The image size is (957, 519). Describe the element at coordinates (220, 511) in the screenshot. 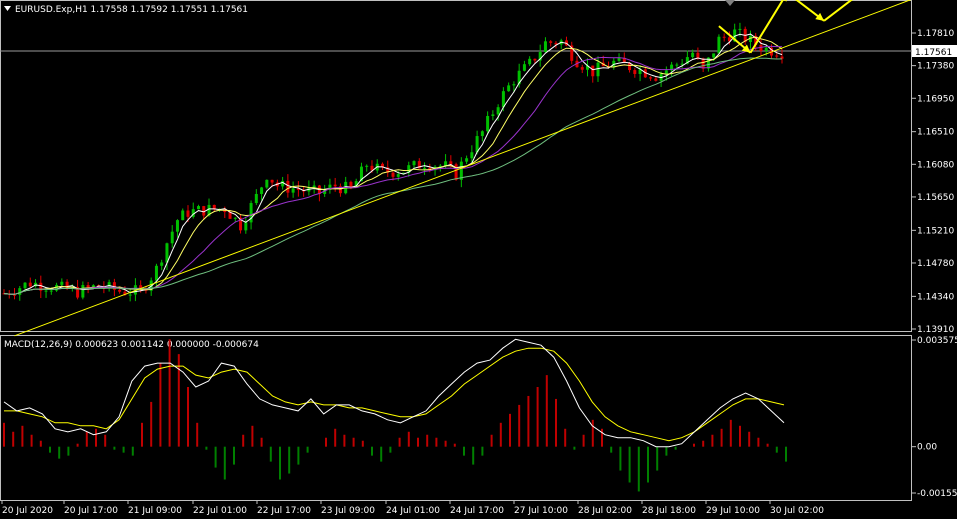

I see `time-tick-label: 22 Jul 01:00` at that location.